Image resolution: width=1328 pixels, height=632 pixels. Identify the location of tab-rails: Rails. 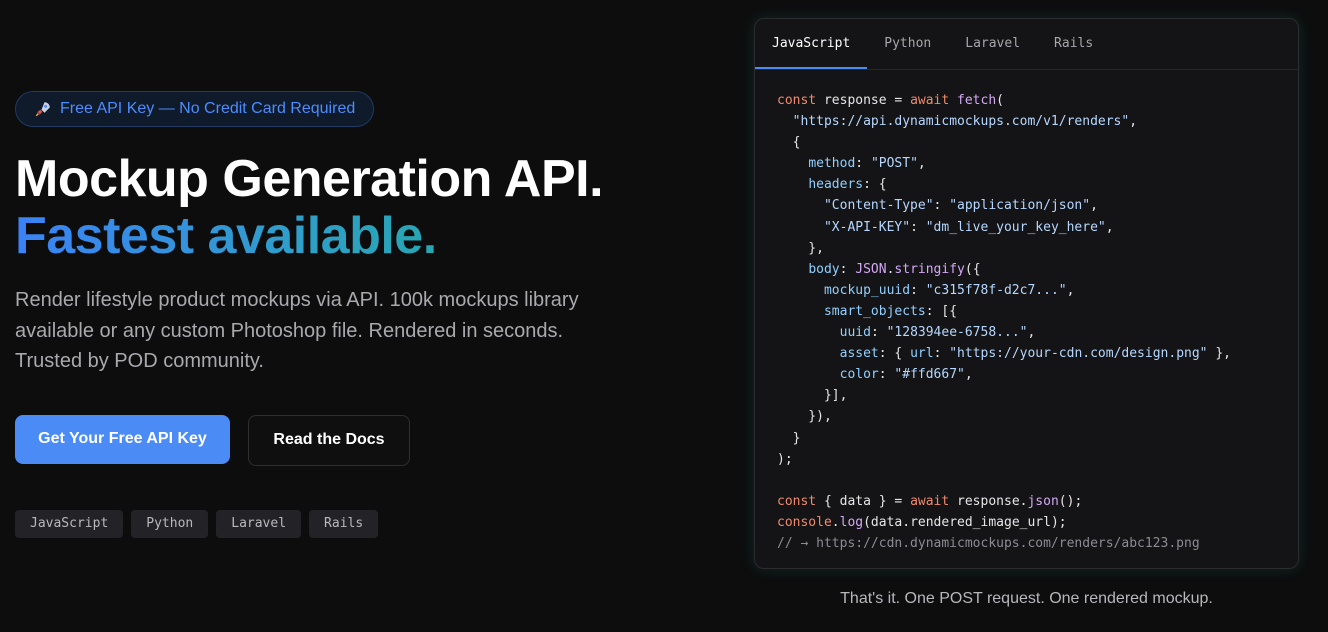
(1073, 44).